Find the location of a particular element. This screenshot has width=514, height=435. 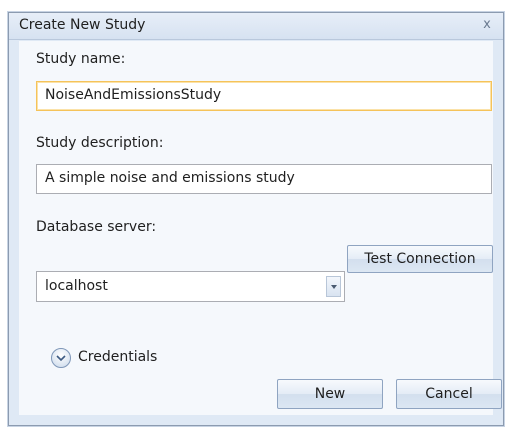

dropdown-button is located at coordinates (333, 286).